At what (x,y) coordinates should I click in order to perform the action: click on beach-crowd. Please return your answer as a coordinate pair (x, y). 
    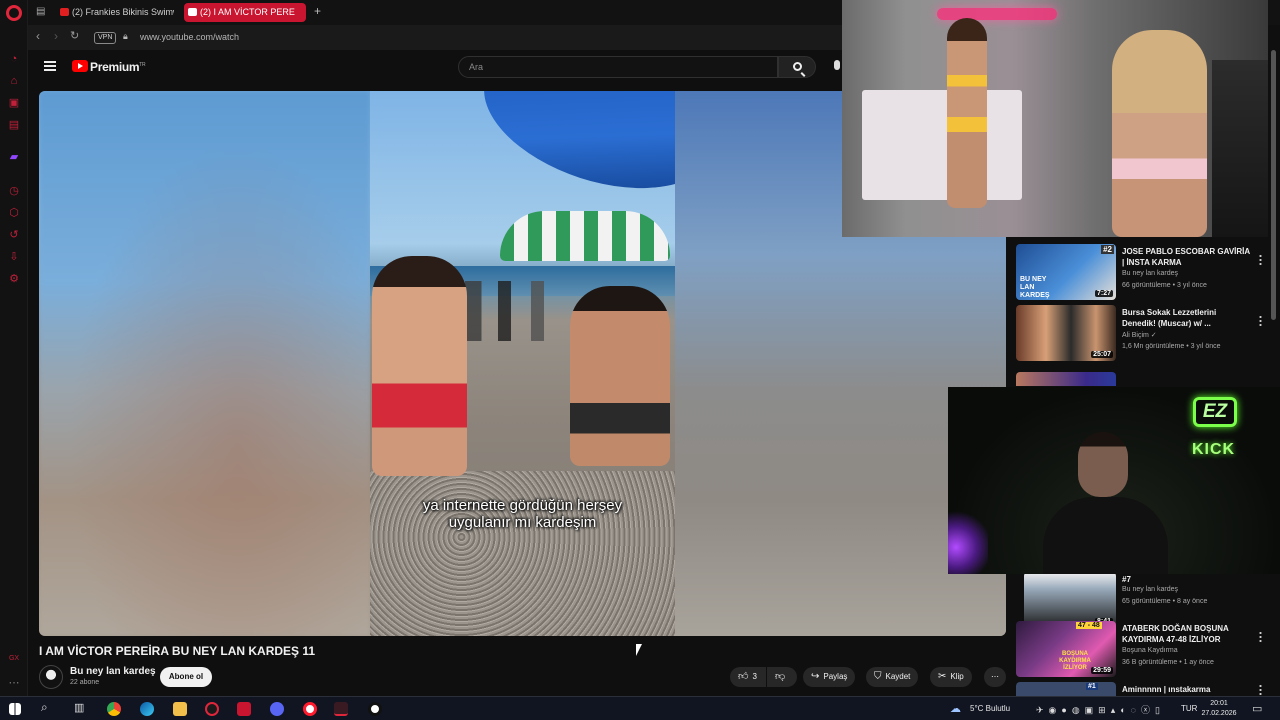
    Looking at the image, I should click on (520, 311).